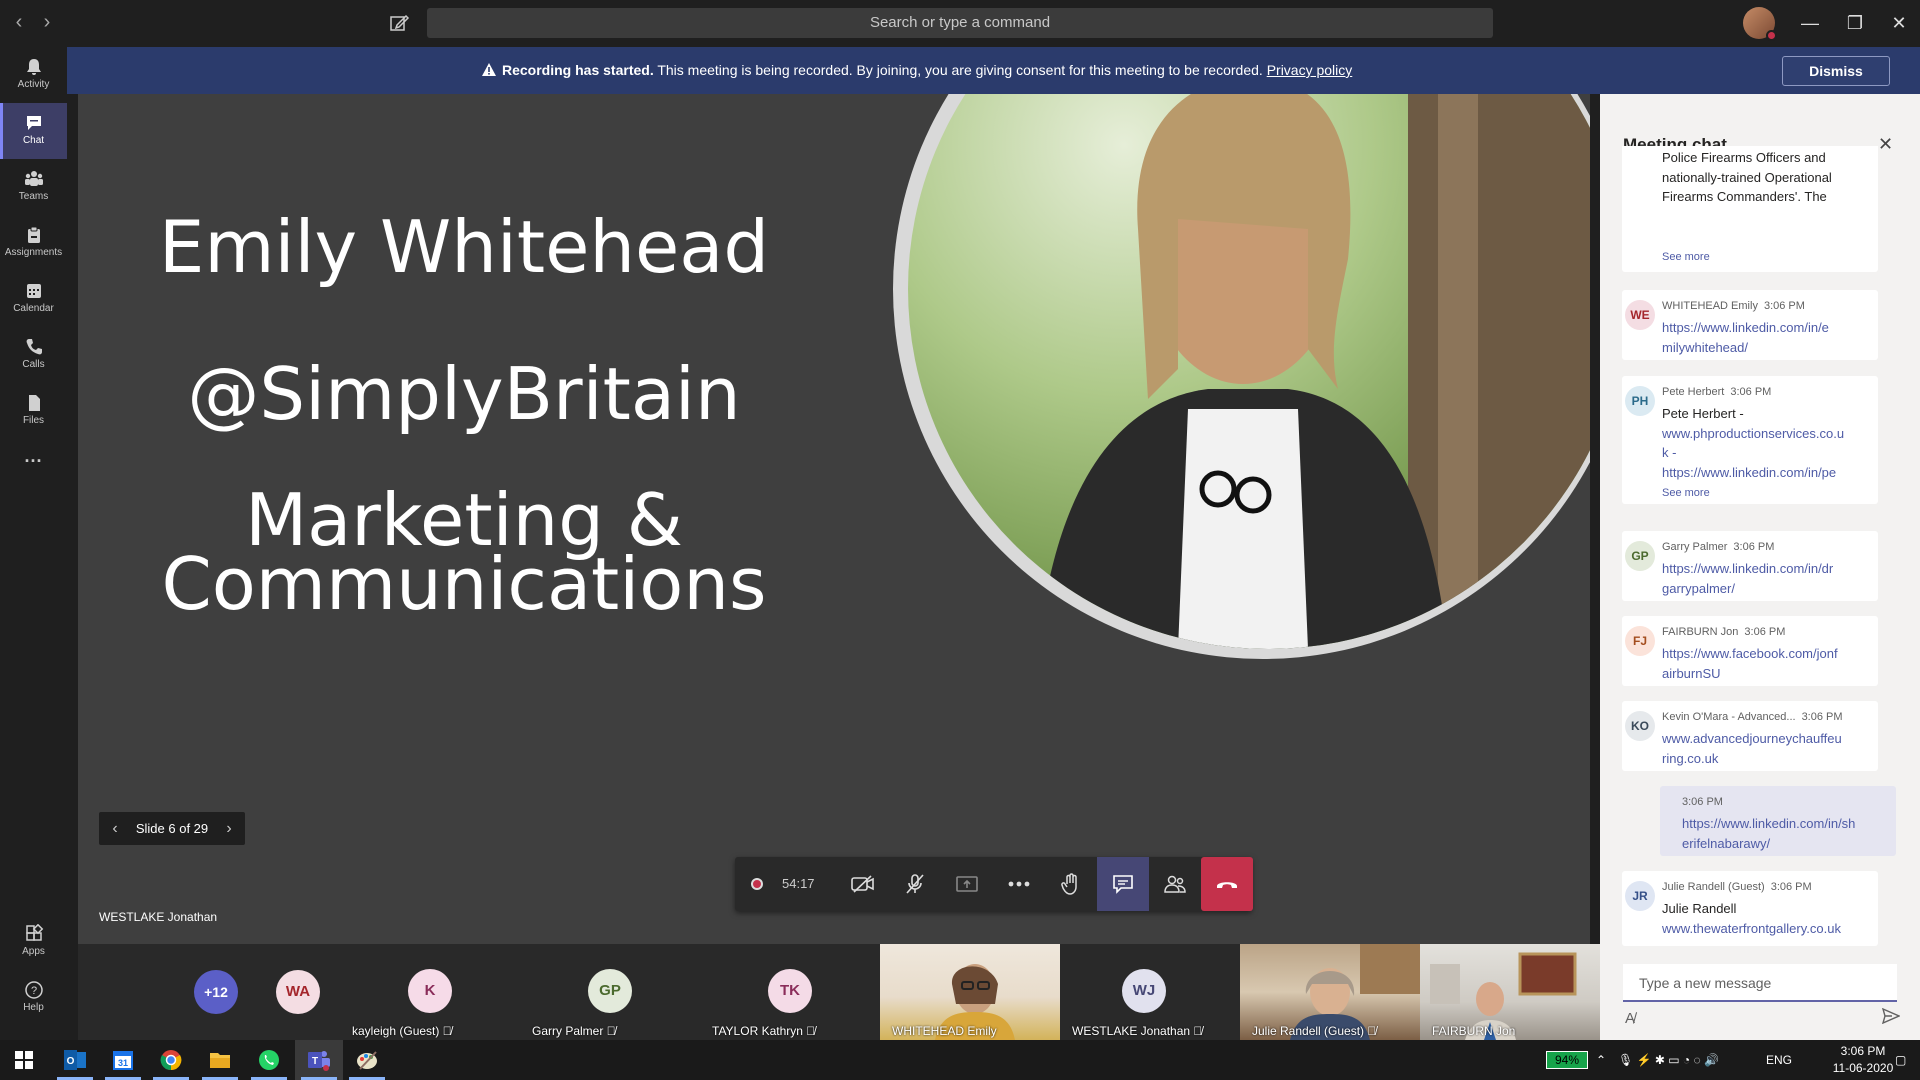 Image resolution: width=1920 pixels, height=1080 pixels. I want to click on slide-handle: @SimplyBritain, so click(464, 394).